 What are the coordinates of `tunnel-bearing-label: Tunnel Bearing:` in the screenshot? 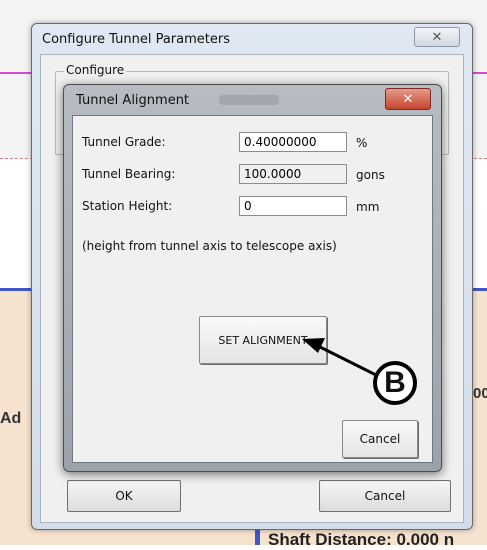 It's located at (129, 174).